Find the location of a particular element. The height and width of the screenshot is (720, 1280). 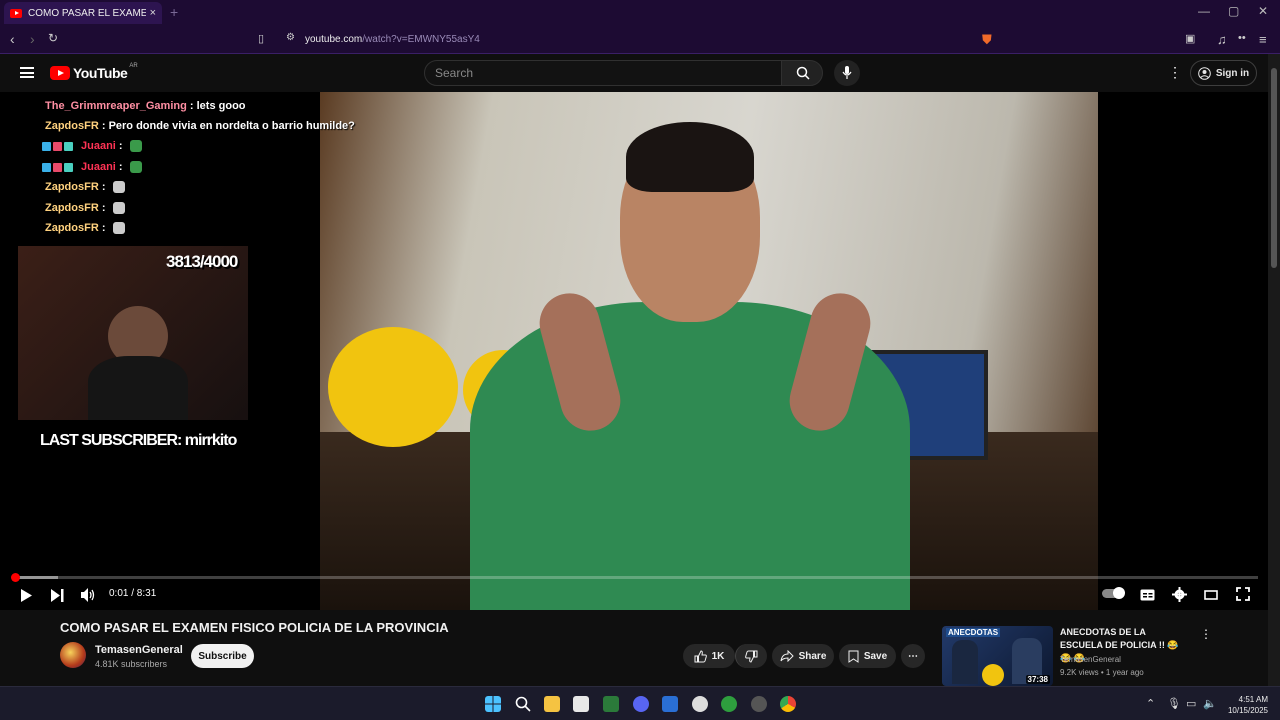

video-duration: 37:38 is located at coordinates (1037, 679).